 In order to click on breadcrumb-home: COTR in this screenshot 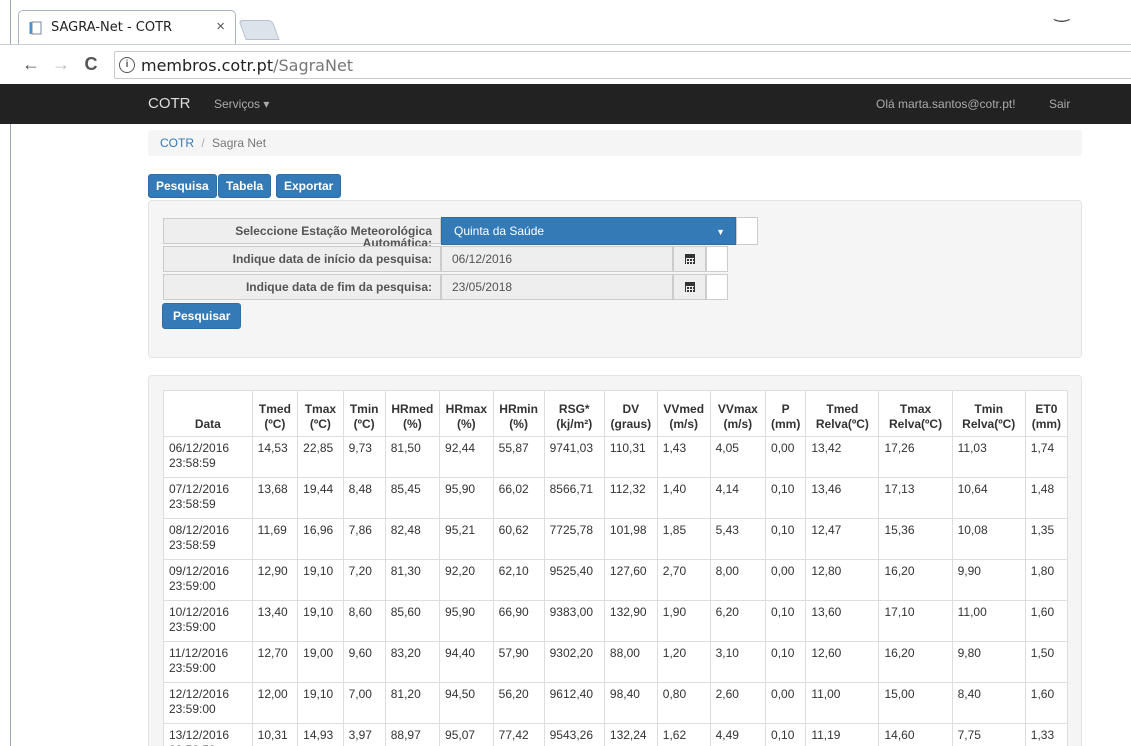, I will do `click(177, 143)`.